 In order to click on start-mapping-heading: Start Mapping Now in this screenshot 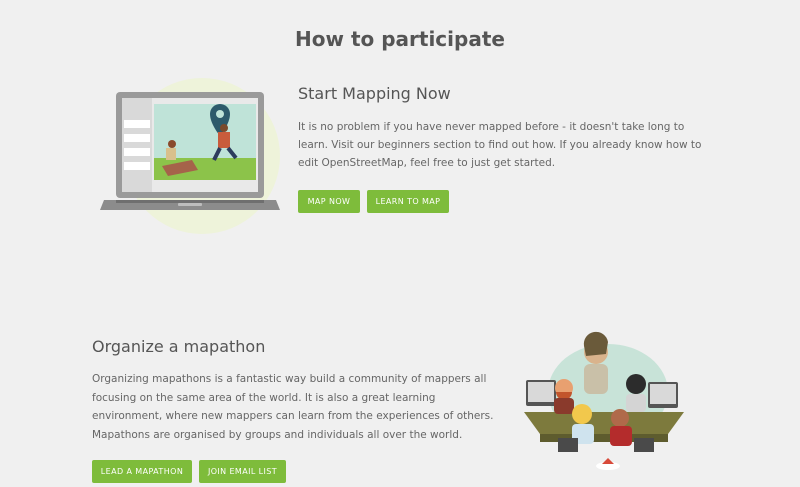, I will do `click(374, 93)`.